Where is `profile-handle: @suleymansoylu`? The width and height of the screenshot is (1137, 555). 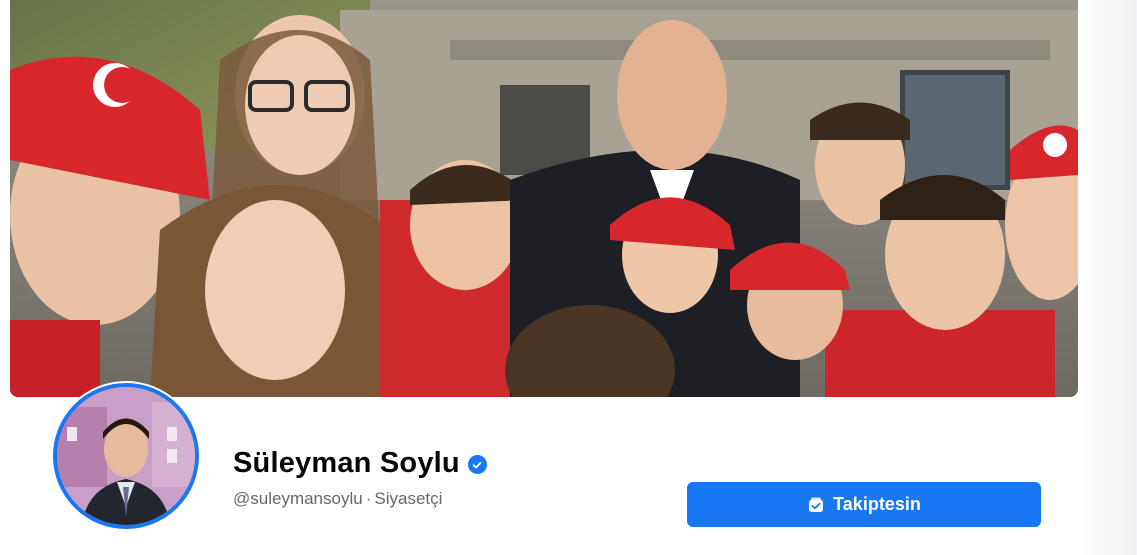
profile-handle: @suleymansoylu is located at coordinates (298, 498).